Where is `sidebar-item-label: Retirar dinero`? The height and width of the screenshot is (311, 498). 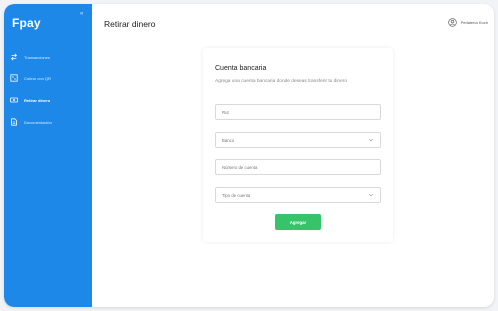 sidebar-item-label: Retirar dinero is located at coordinates (37, 100).